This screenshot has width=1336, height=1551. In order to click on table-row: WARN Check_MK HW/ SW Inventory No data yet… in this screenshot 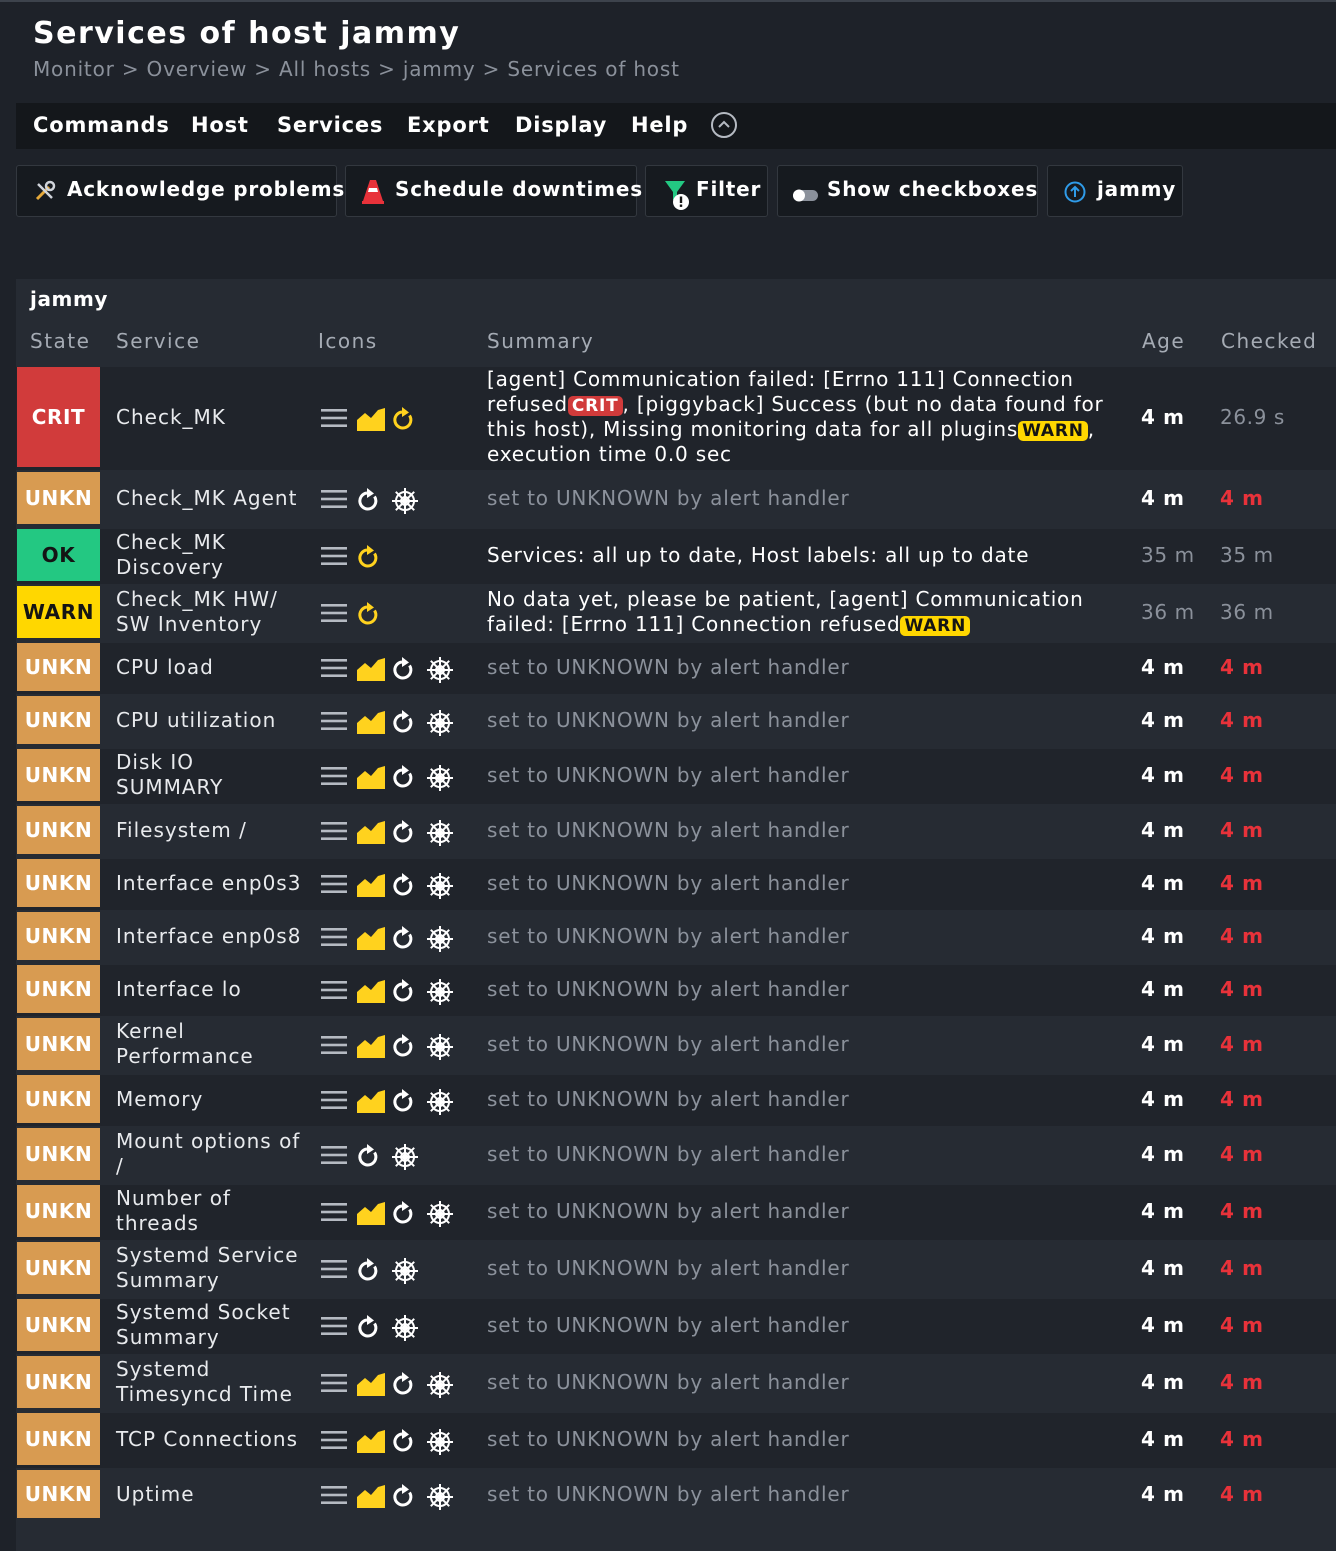, I will do `click(676, 613)`.